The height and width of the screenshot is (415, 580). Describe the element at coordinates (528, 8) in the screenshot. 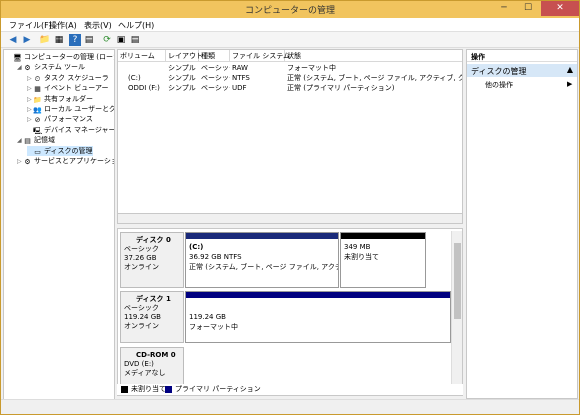

I see `maximize-button: ☐` at that location.